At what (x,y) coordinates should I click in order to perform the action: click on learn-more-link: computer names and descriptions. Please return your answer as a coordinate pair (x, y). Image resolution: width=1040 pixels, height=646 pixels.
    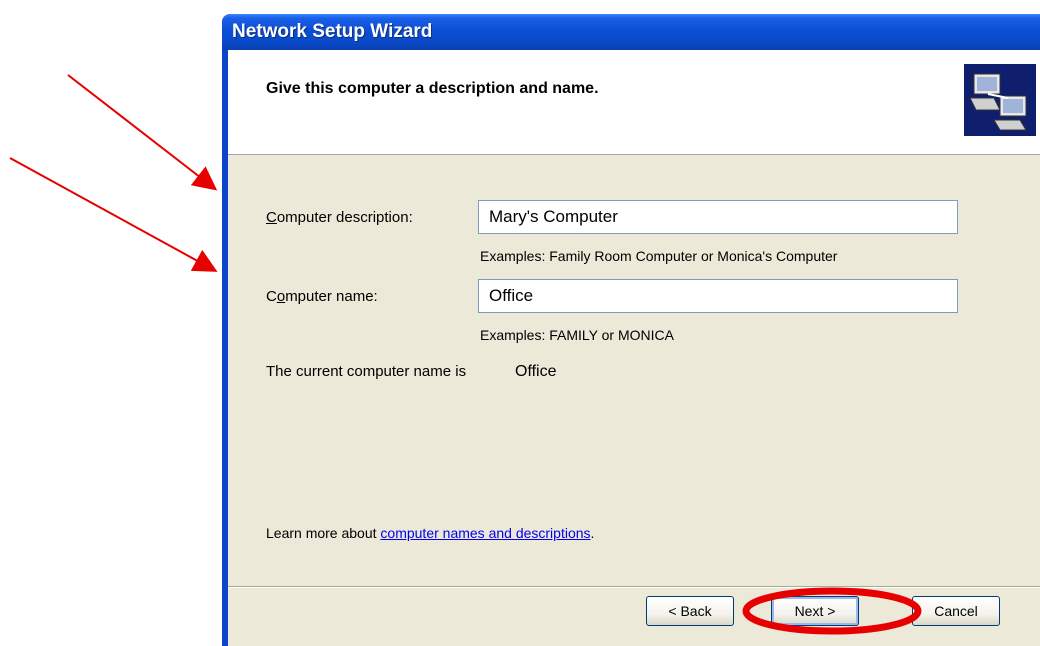
    Looking at the image, I should click on (485, 533).